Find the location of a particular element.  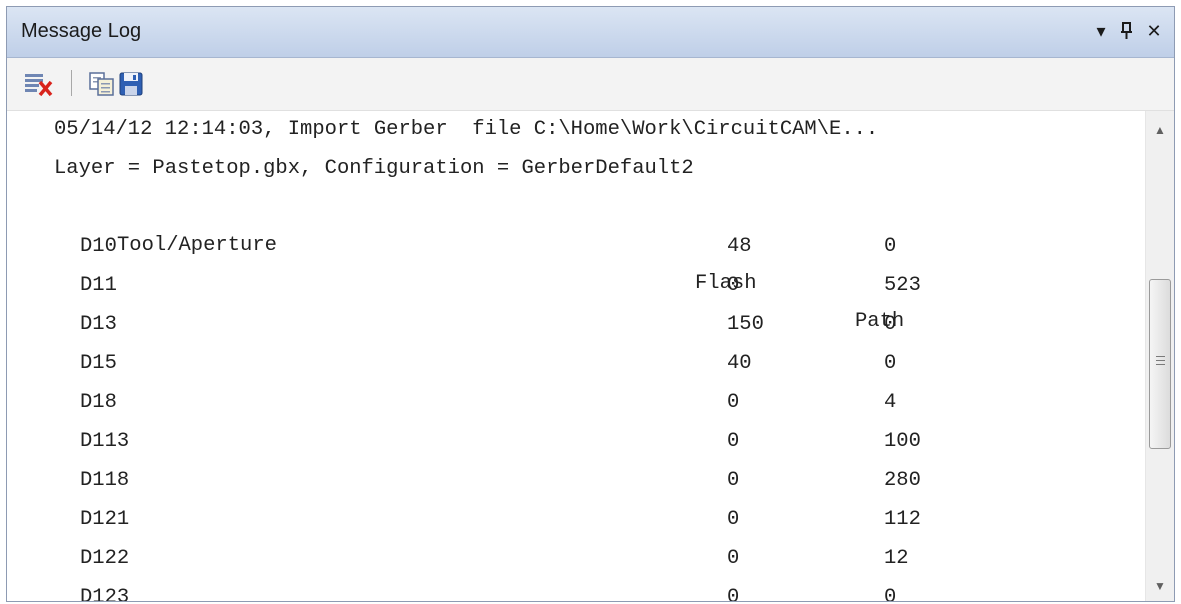

log-row: D13 150 0 is located at coordinates (576, 325).